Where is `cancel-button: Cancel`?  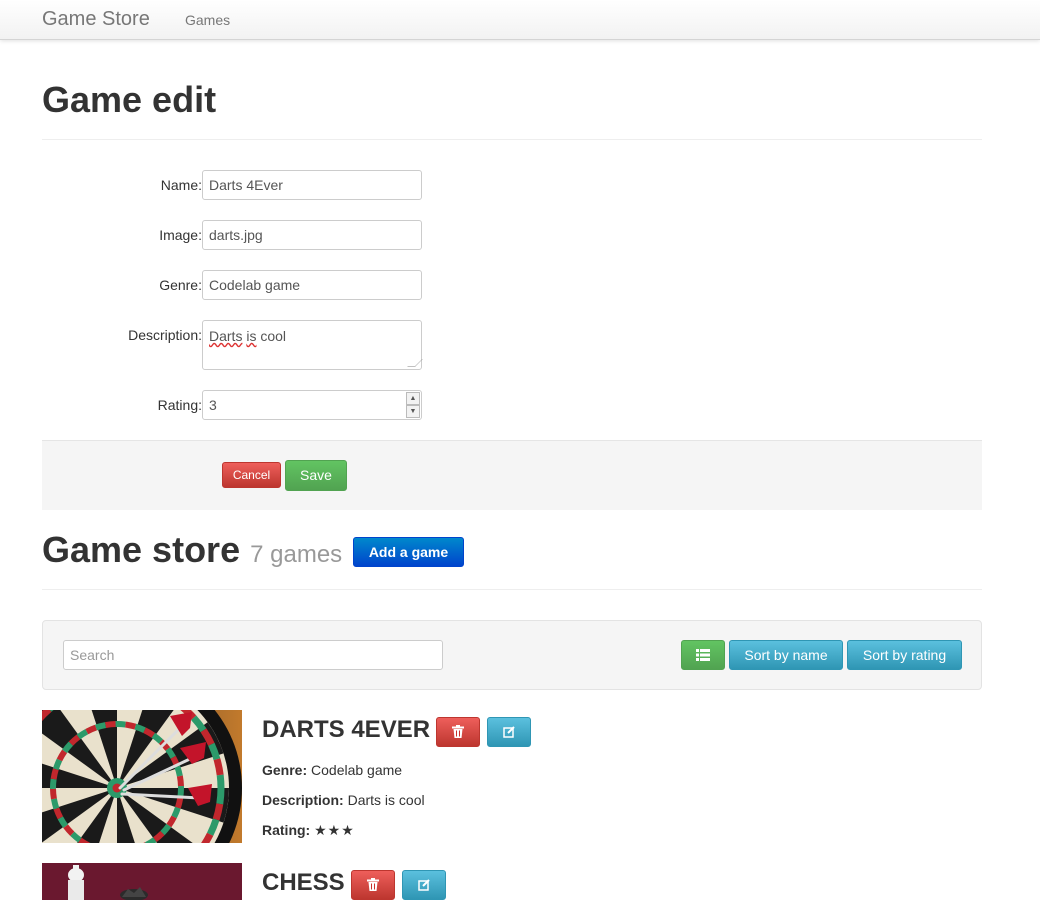
cancel-button: Cancel is located at coordinates (251, 475).